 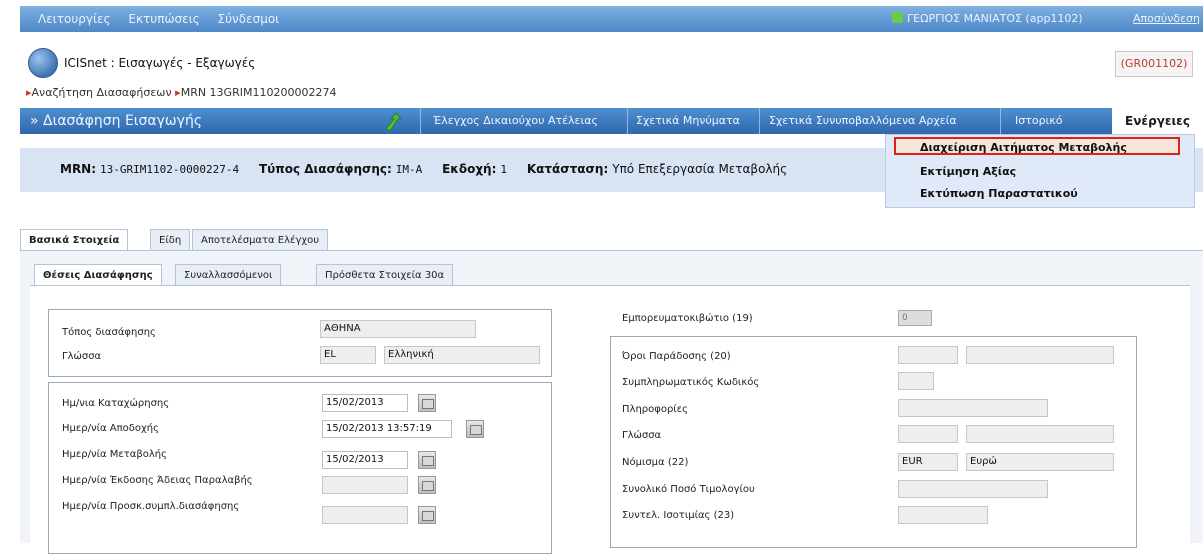 I want to click on tab-items: Είδη, so click(x=170, y=240).